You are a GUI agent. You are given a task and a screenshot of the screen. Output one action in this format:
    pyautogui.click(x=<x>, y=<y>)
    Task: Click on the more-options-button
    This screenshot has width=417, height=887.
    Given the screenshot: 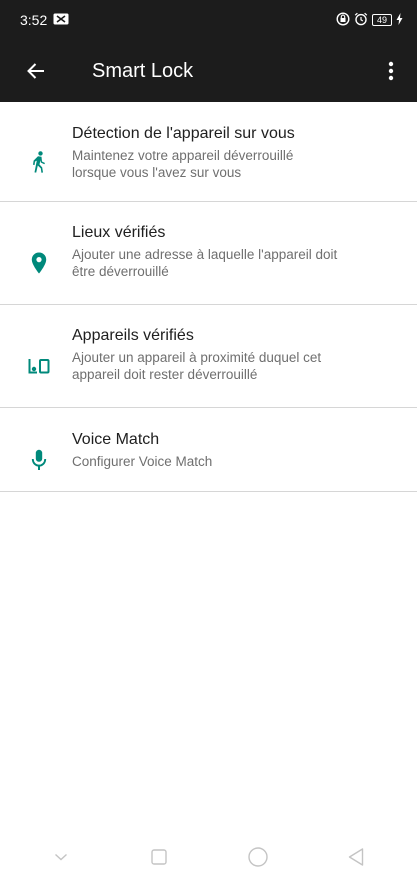 What is the action you would take?
    pyautogui.click(x=391, y=71)
    